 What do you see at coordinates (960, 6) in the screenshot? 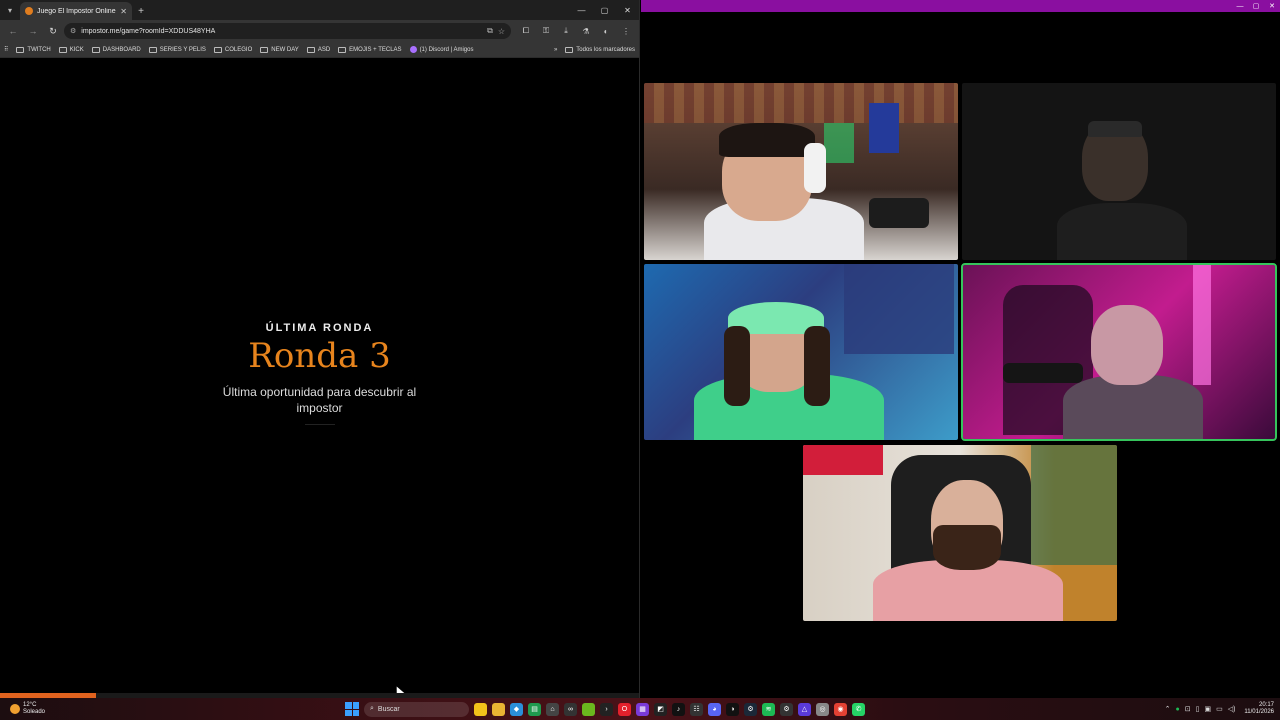
I see `call-titlebar: — ▢ ✕` at bounding box center [960, 6].